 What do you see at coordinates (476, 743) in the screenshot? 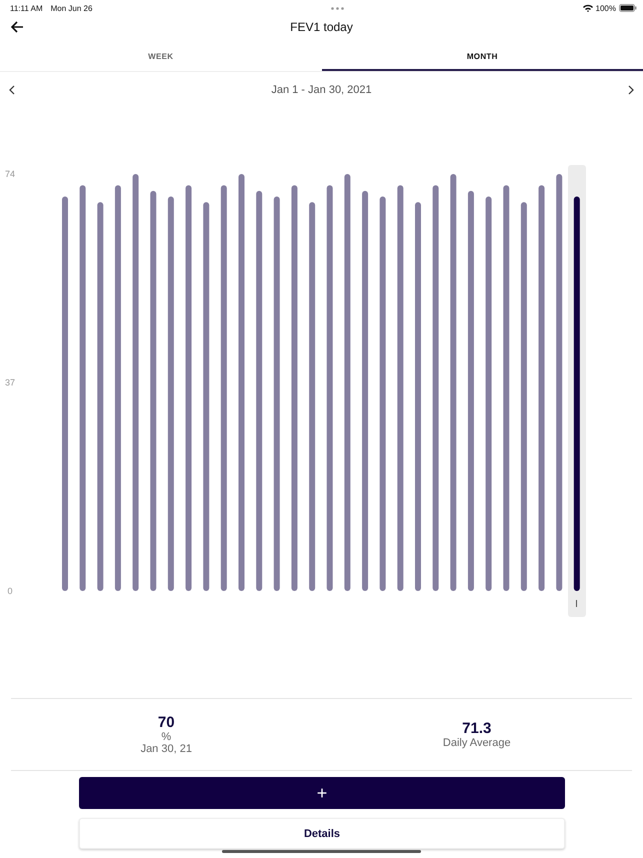
I see `stat-caption: Daily Average` at bounding box center [476, 743].